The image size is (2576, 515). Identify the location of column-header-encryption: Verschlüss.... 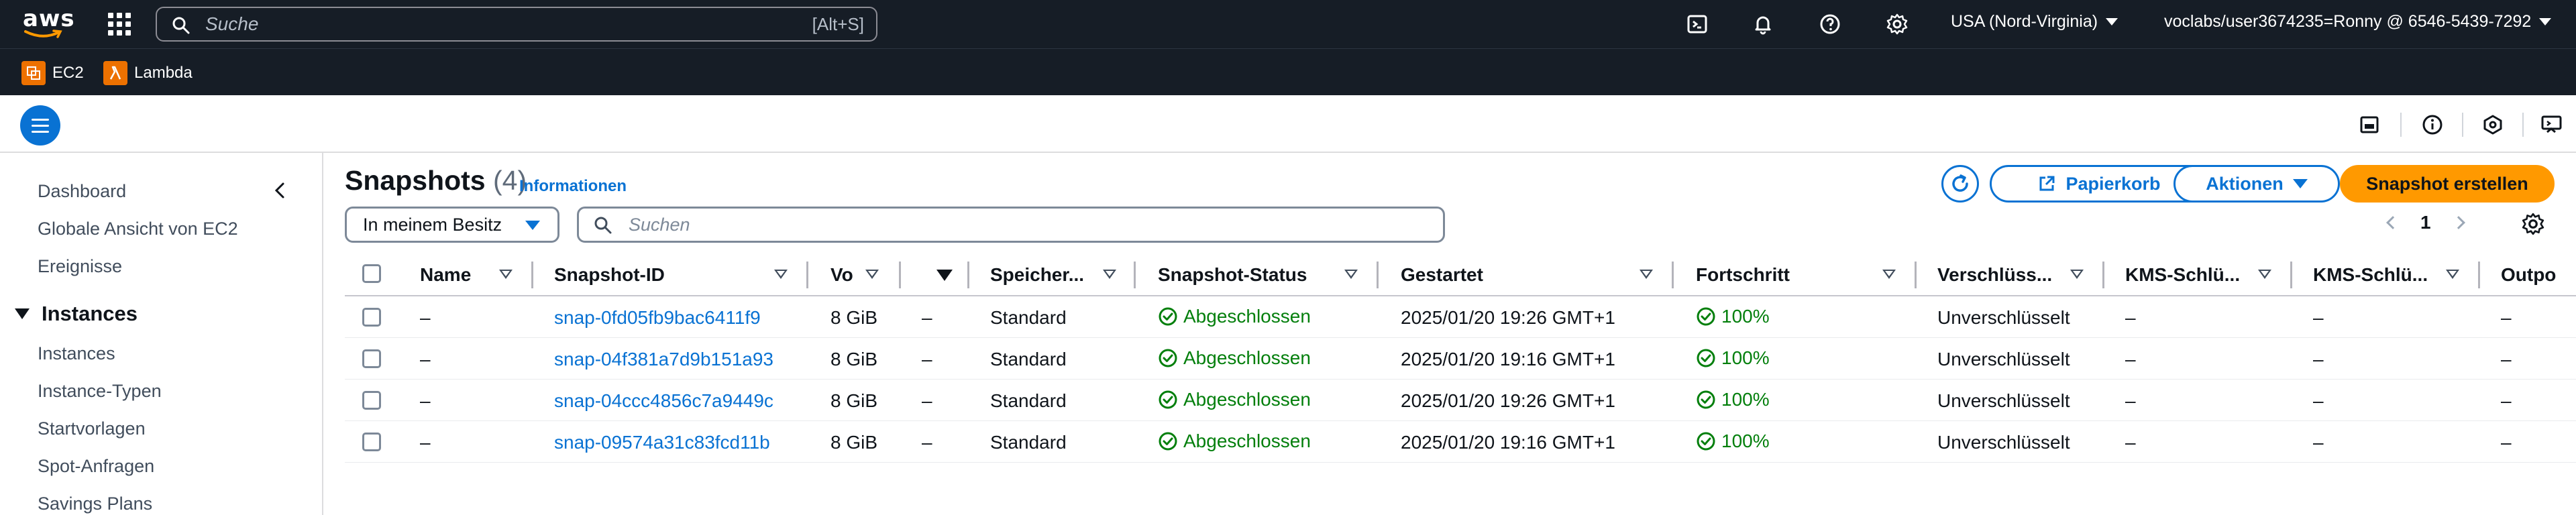
(1994, 275).